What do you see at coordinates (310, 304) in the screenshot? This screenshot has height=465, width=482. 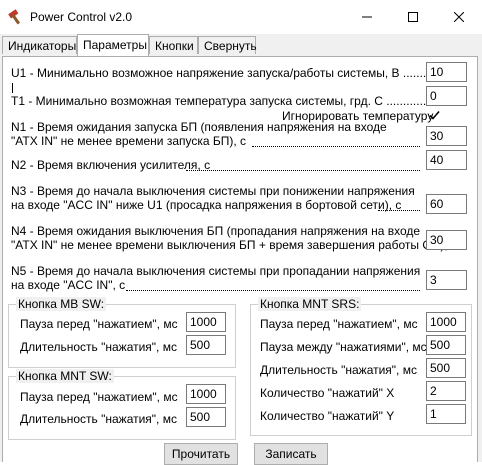 I see `group-mnt-srs-title: Кнопка MNT SRS:` at bounding box center [310, 304].